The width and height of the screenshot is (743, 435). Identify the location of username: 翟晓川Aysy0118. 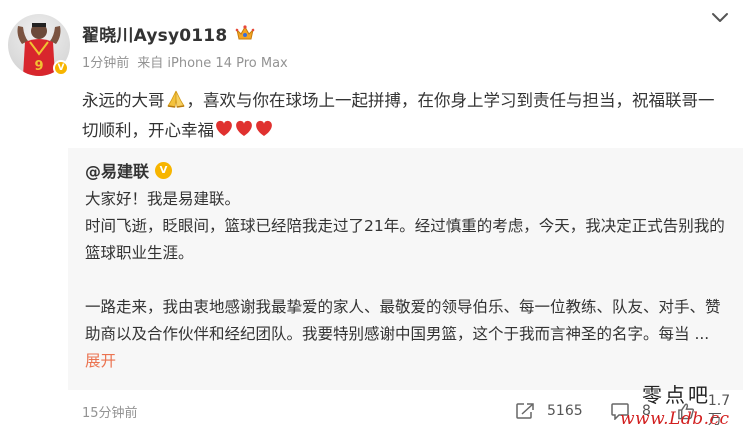
(154, 33).